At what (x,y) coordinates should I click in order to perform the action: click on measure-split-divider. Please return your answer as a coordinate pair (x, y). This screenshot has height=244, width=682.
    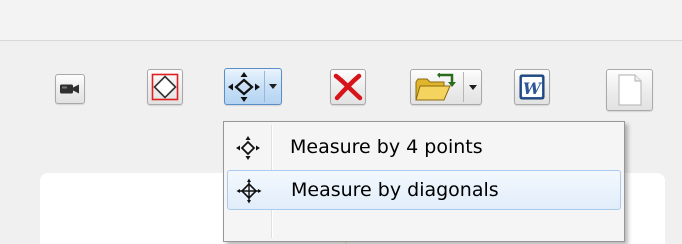
    Looking at the image, I should click on (264, 86).